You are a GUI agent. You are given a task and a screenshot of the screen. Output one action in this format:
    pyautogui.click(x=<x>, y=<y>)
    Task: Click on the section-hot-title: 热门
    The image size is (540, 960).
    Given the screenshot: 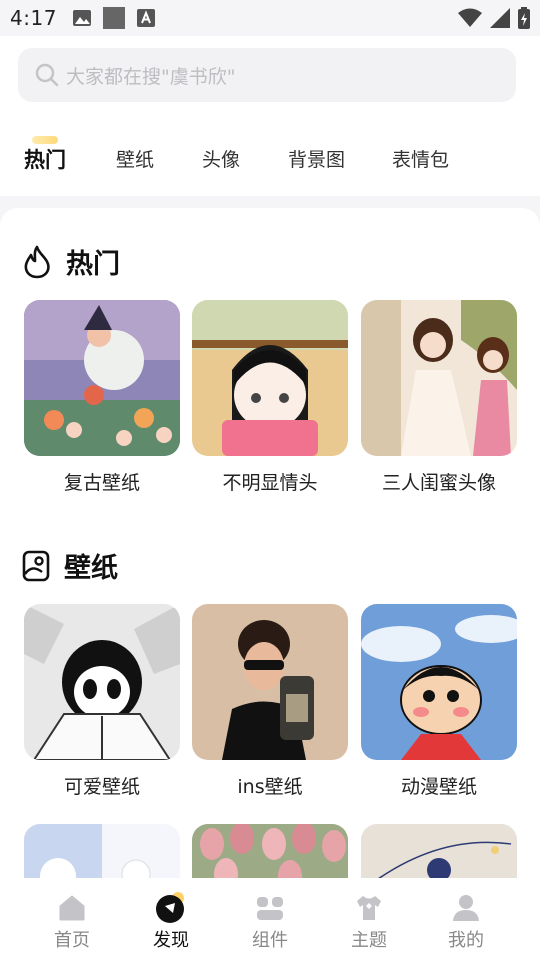 What is the action you would take?
    pyautogui.click(x=71, y=261)
    